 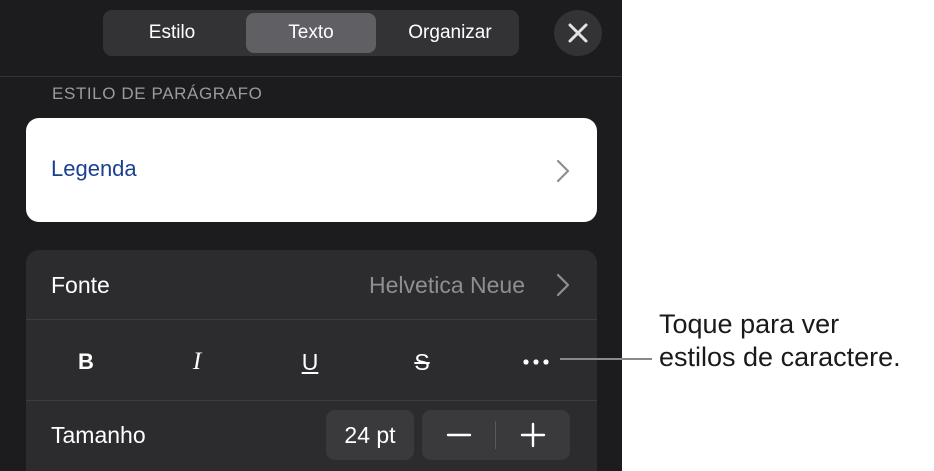 What do you see at coordinates (311, 285) in the screenshot?
I see `font-row: Helvetica Neue` at bounding box center [311, 285].